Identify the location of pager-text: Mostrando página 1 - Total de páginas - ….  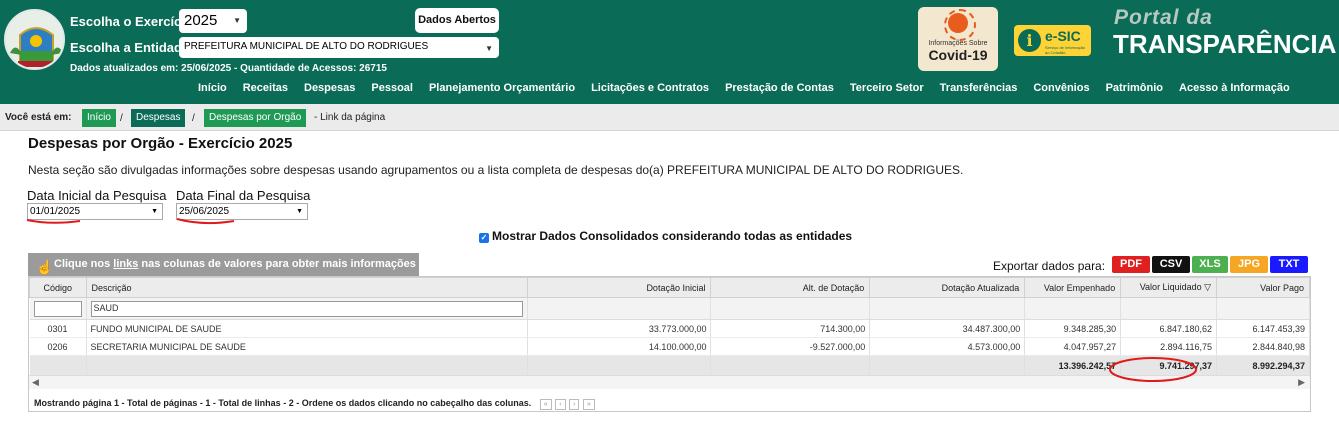
(283, 403).